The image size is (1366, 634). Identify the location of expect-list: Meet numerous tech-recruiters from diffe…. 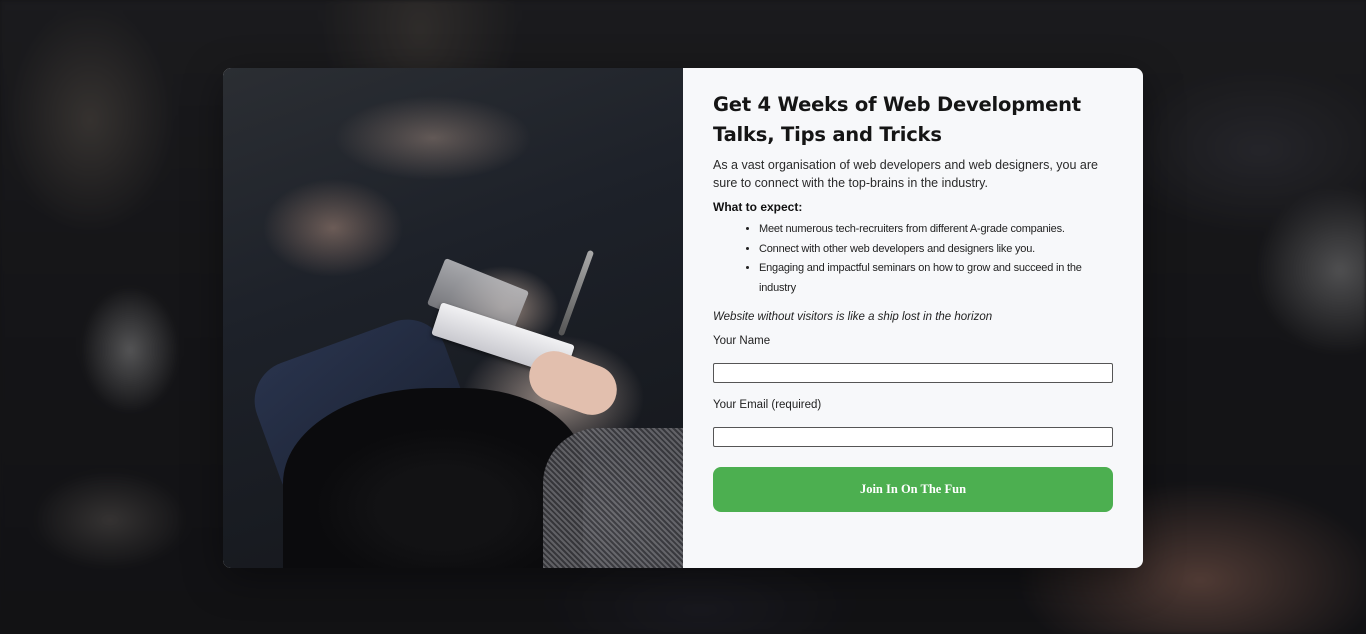
(913, 259).